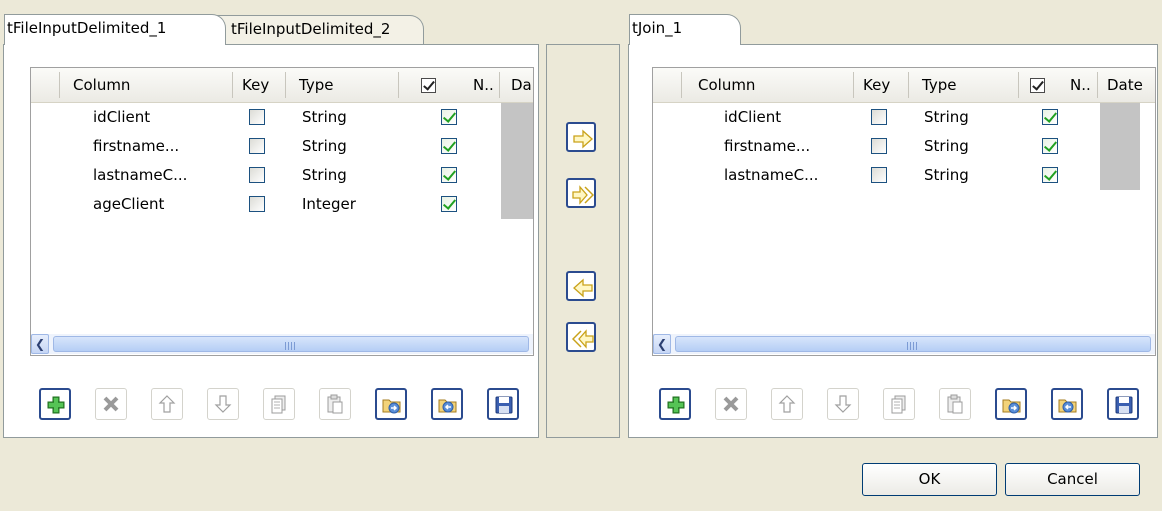 The image size is (1162, 511). Describe the element at coordinates (1068, 407) in the screenshot. I see `export-icon` at that location.